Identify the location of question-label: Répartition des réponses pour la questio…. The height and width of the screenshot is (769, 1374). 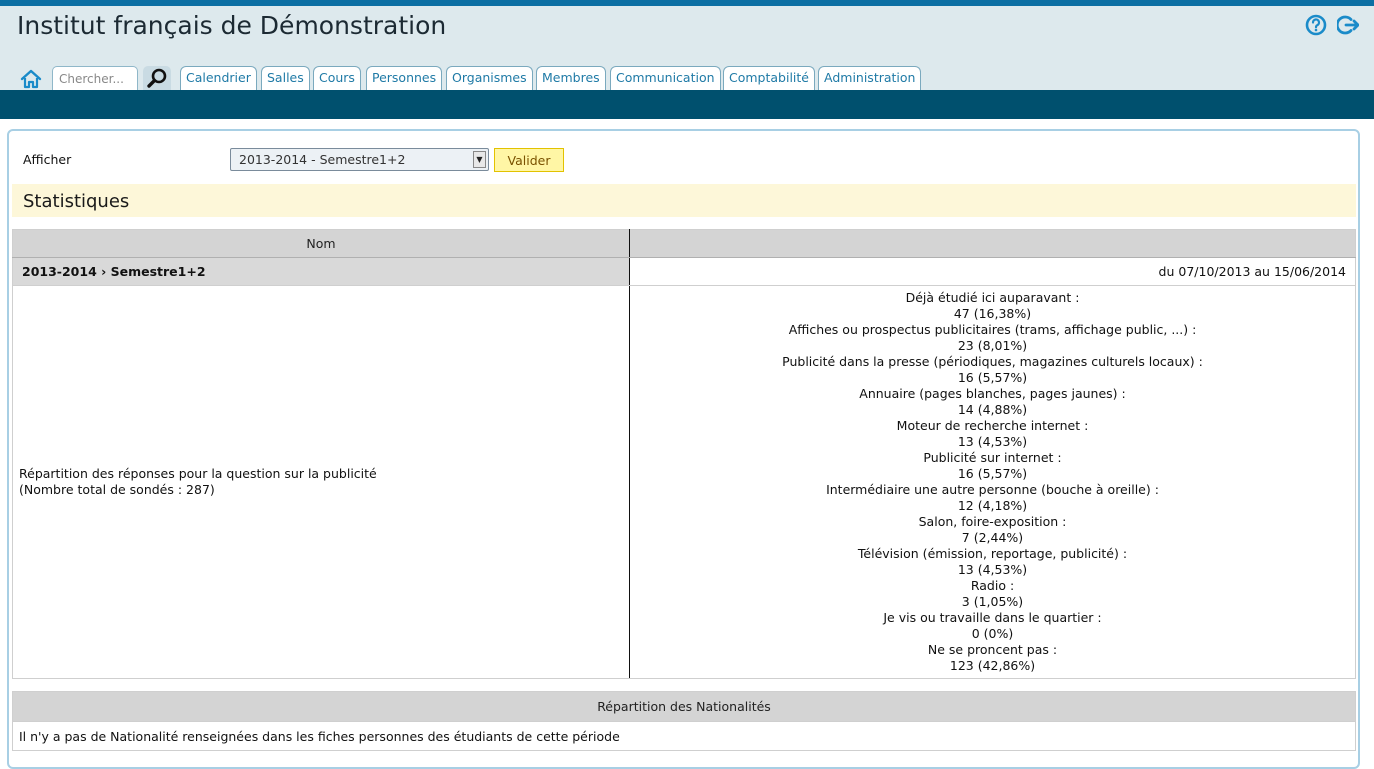
(198, 473).